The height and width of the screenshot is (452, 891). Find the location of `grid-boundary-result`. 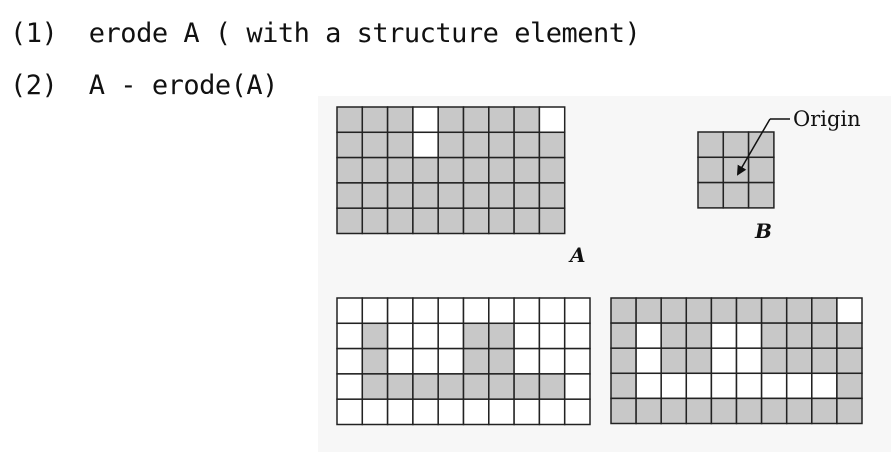

grid-boundary-result is located at coordinates (736, 361).